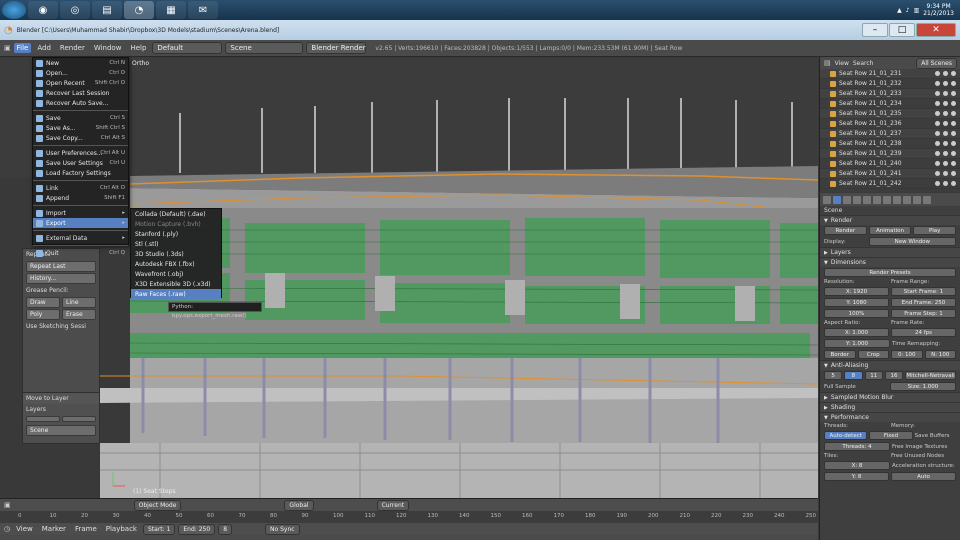  I want to click on threads-field: Threads: 4, so click(857, 446).